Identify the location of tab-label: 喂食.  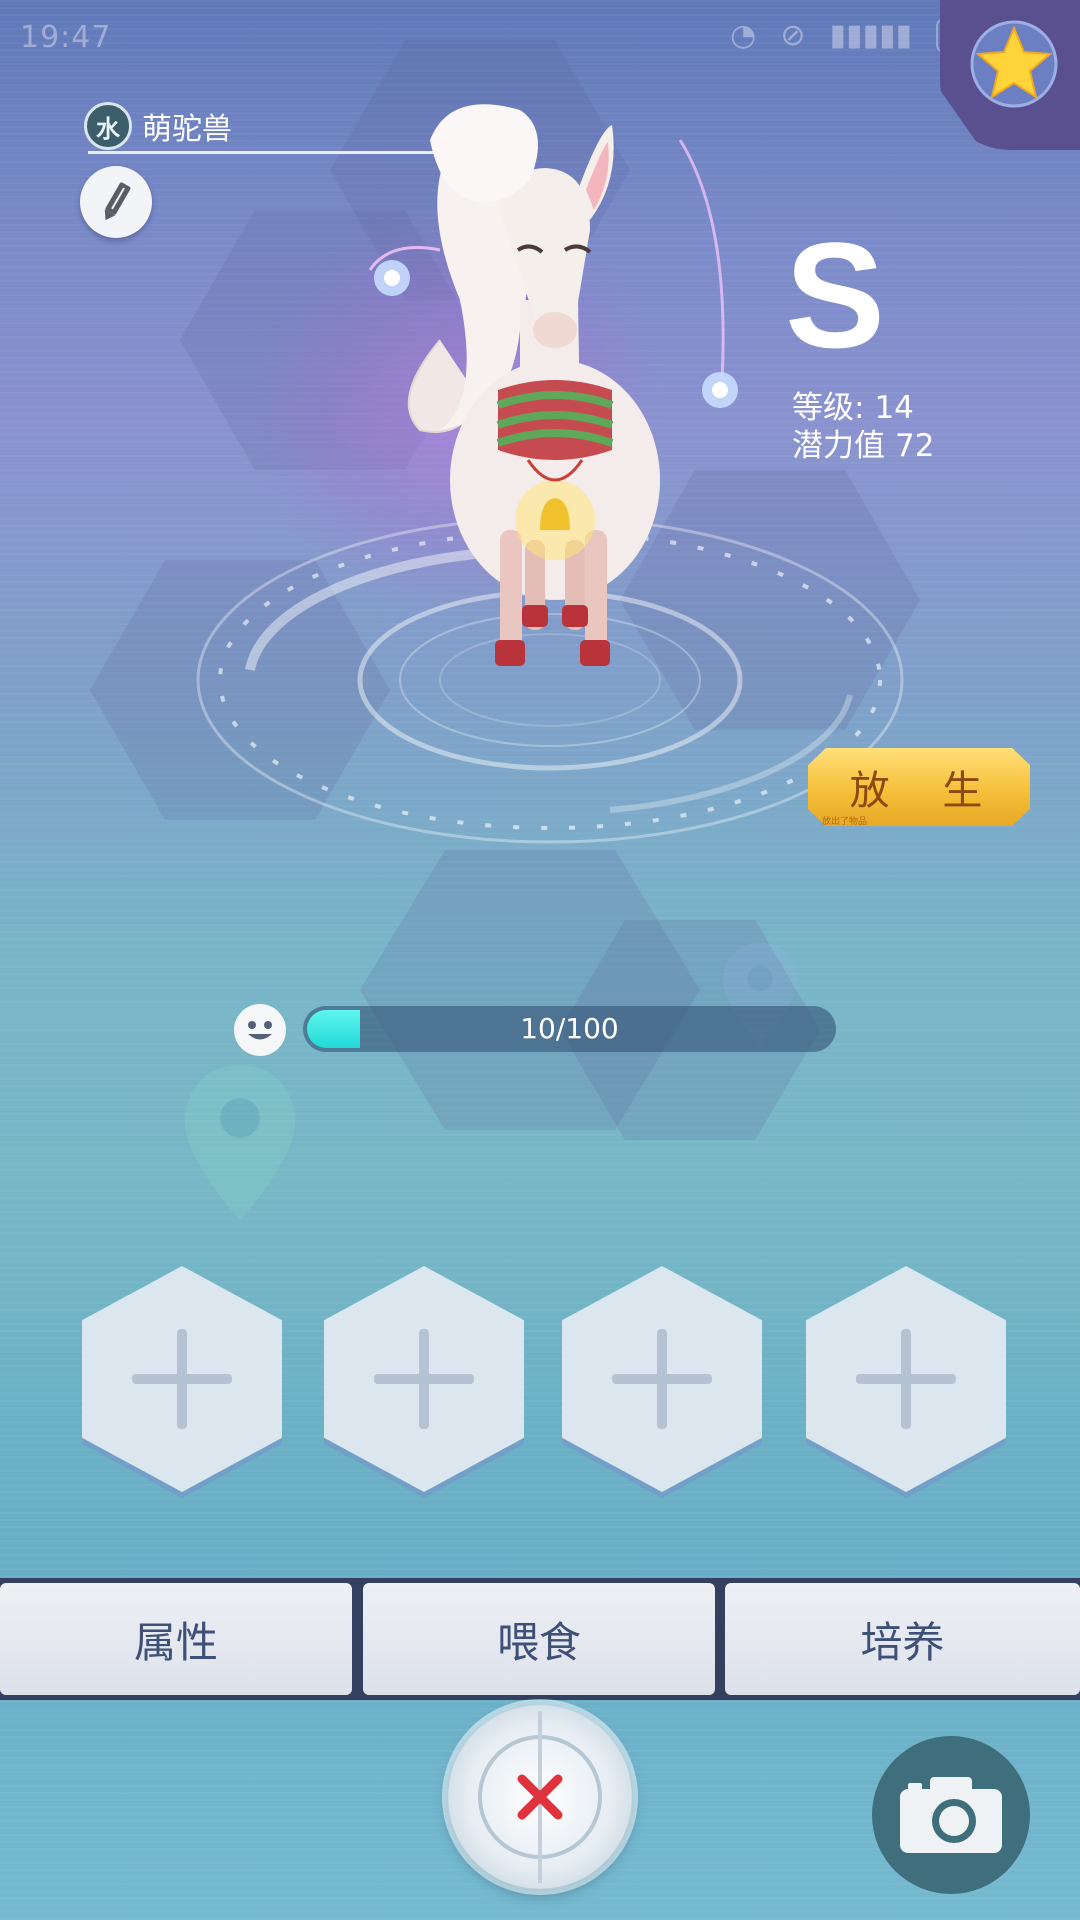
(538, 1642).